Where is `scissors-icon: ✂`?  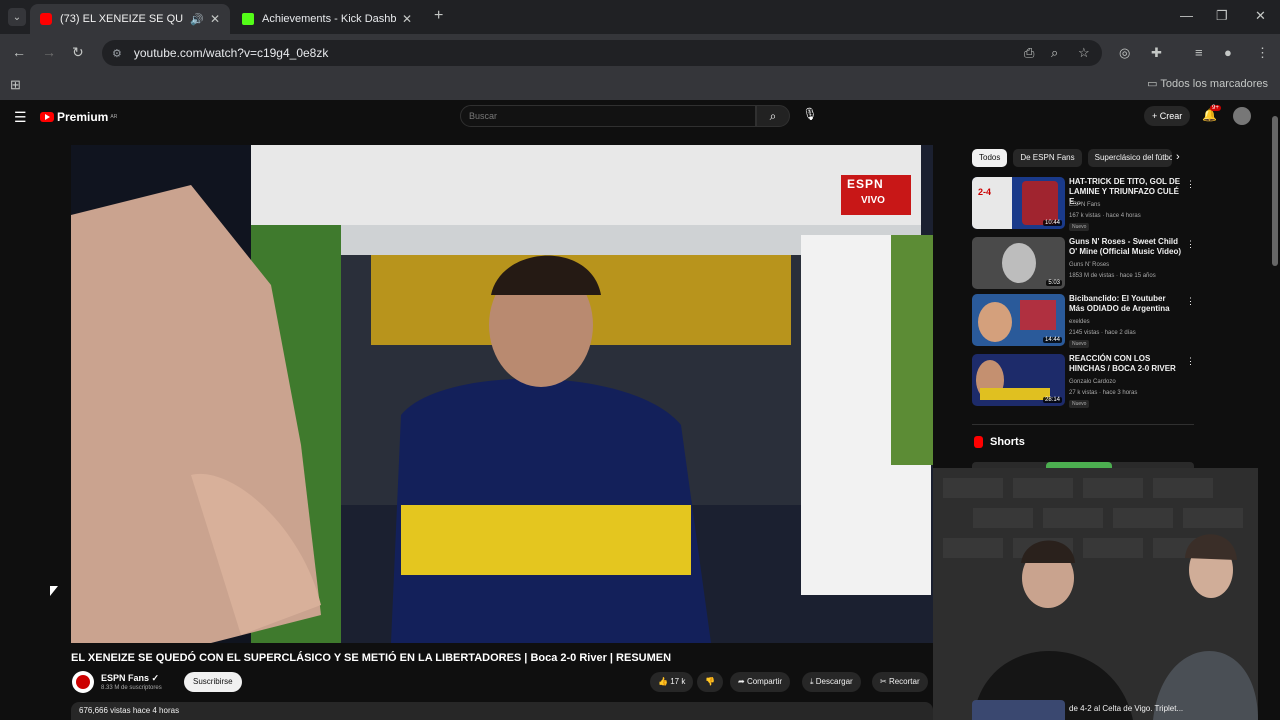 scissors-icon: ✂ is located at coordinates (883, 681).